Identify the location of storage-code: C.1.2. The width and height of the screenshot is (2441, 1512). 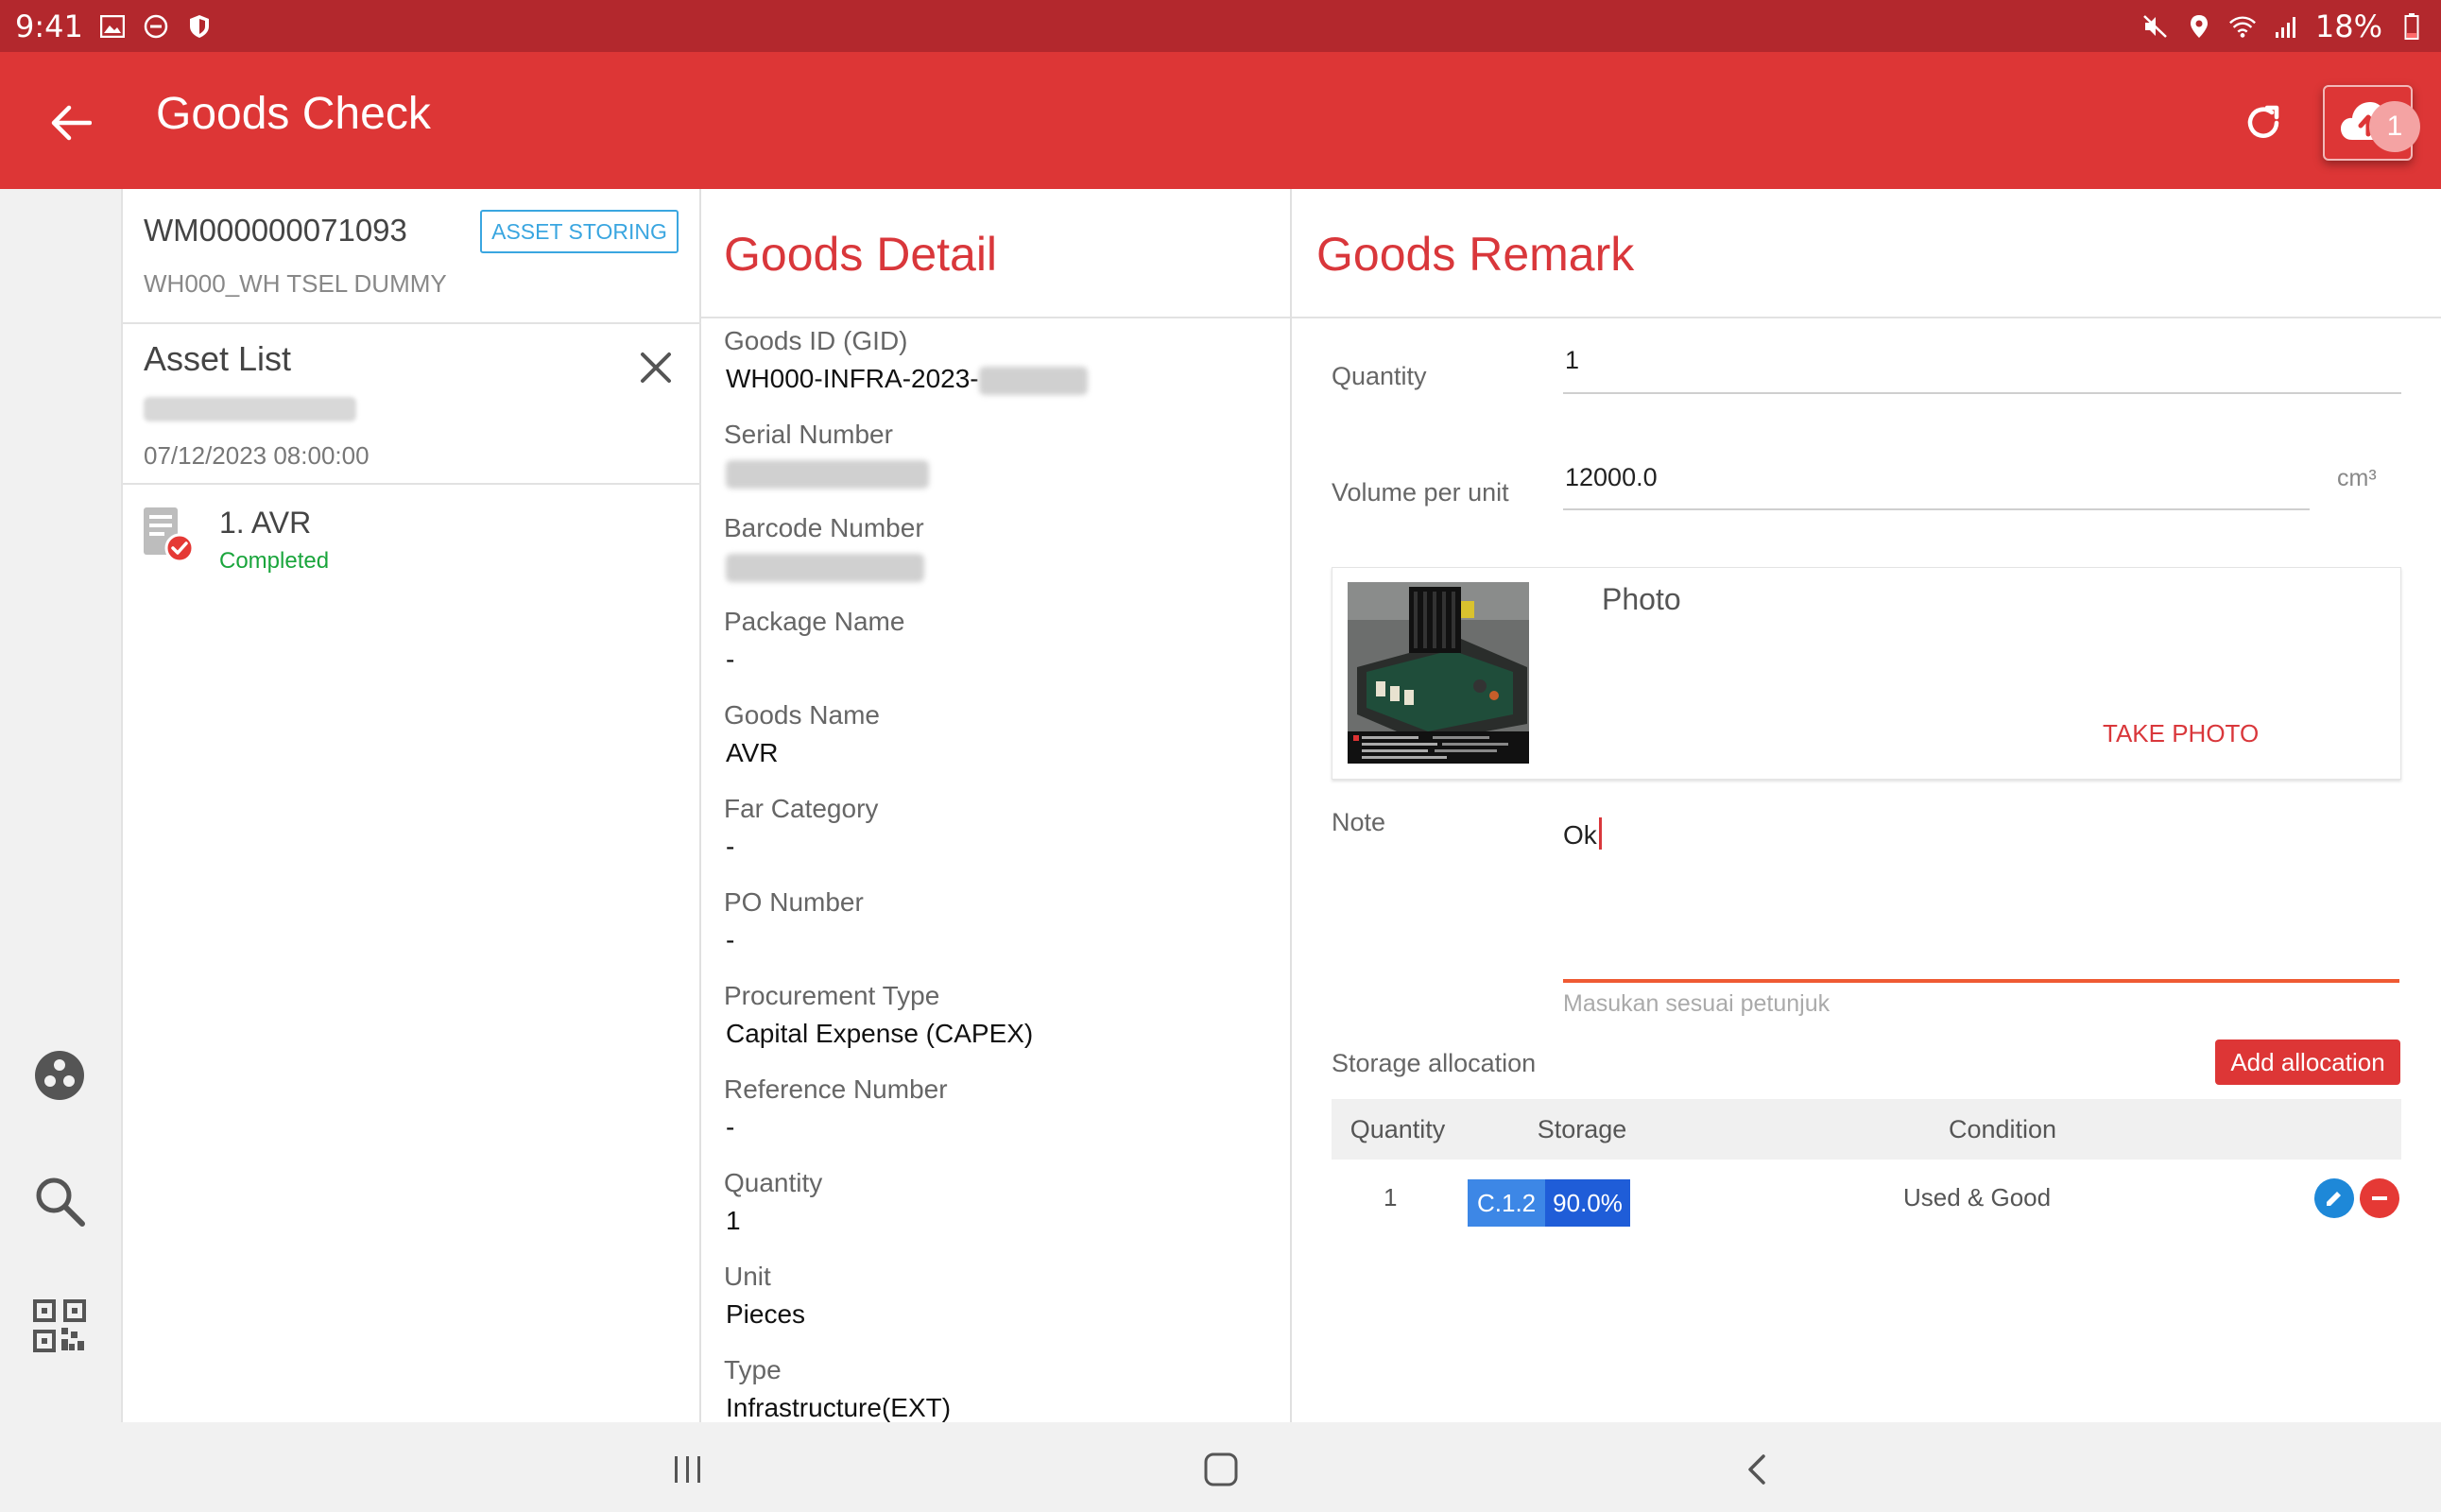
(1507, 1203).